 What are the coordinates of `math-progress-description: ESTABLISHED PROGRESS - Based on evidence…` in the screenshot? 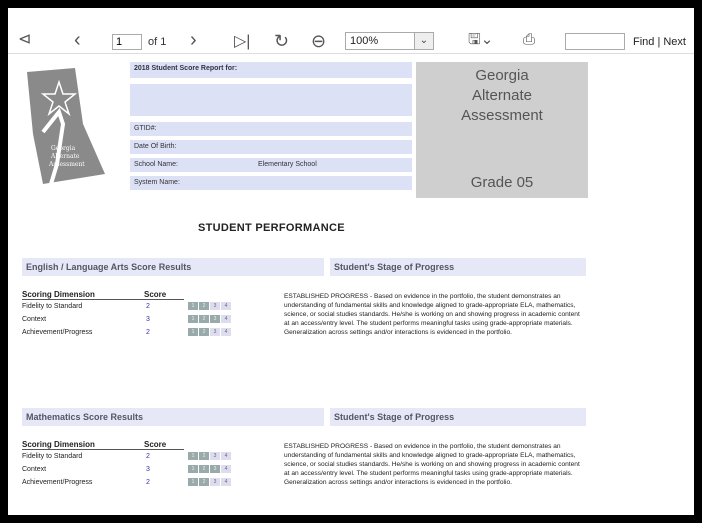 It's located at (432, 464).